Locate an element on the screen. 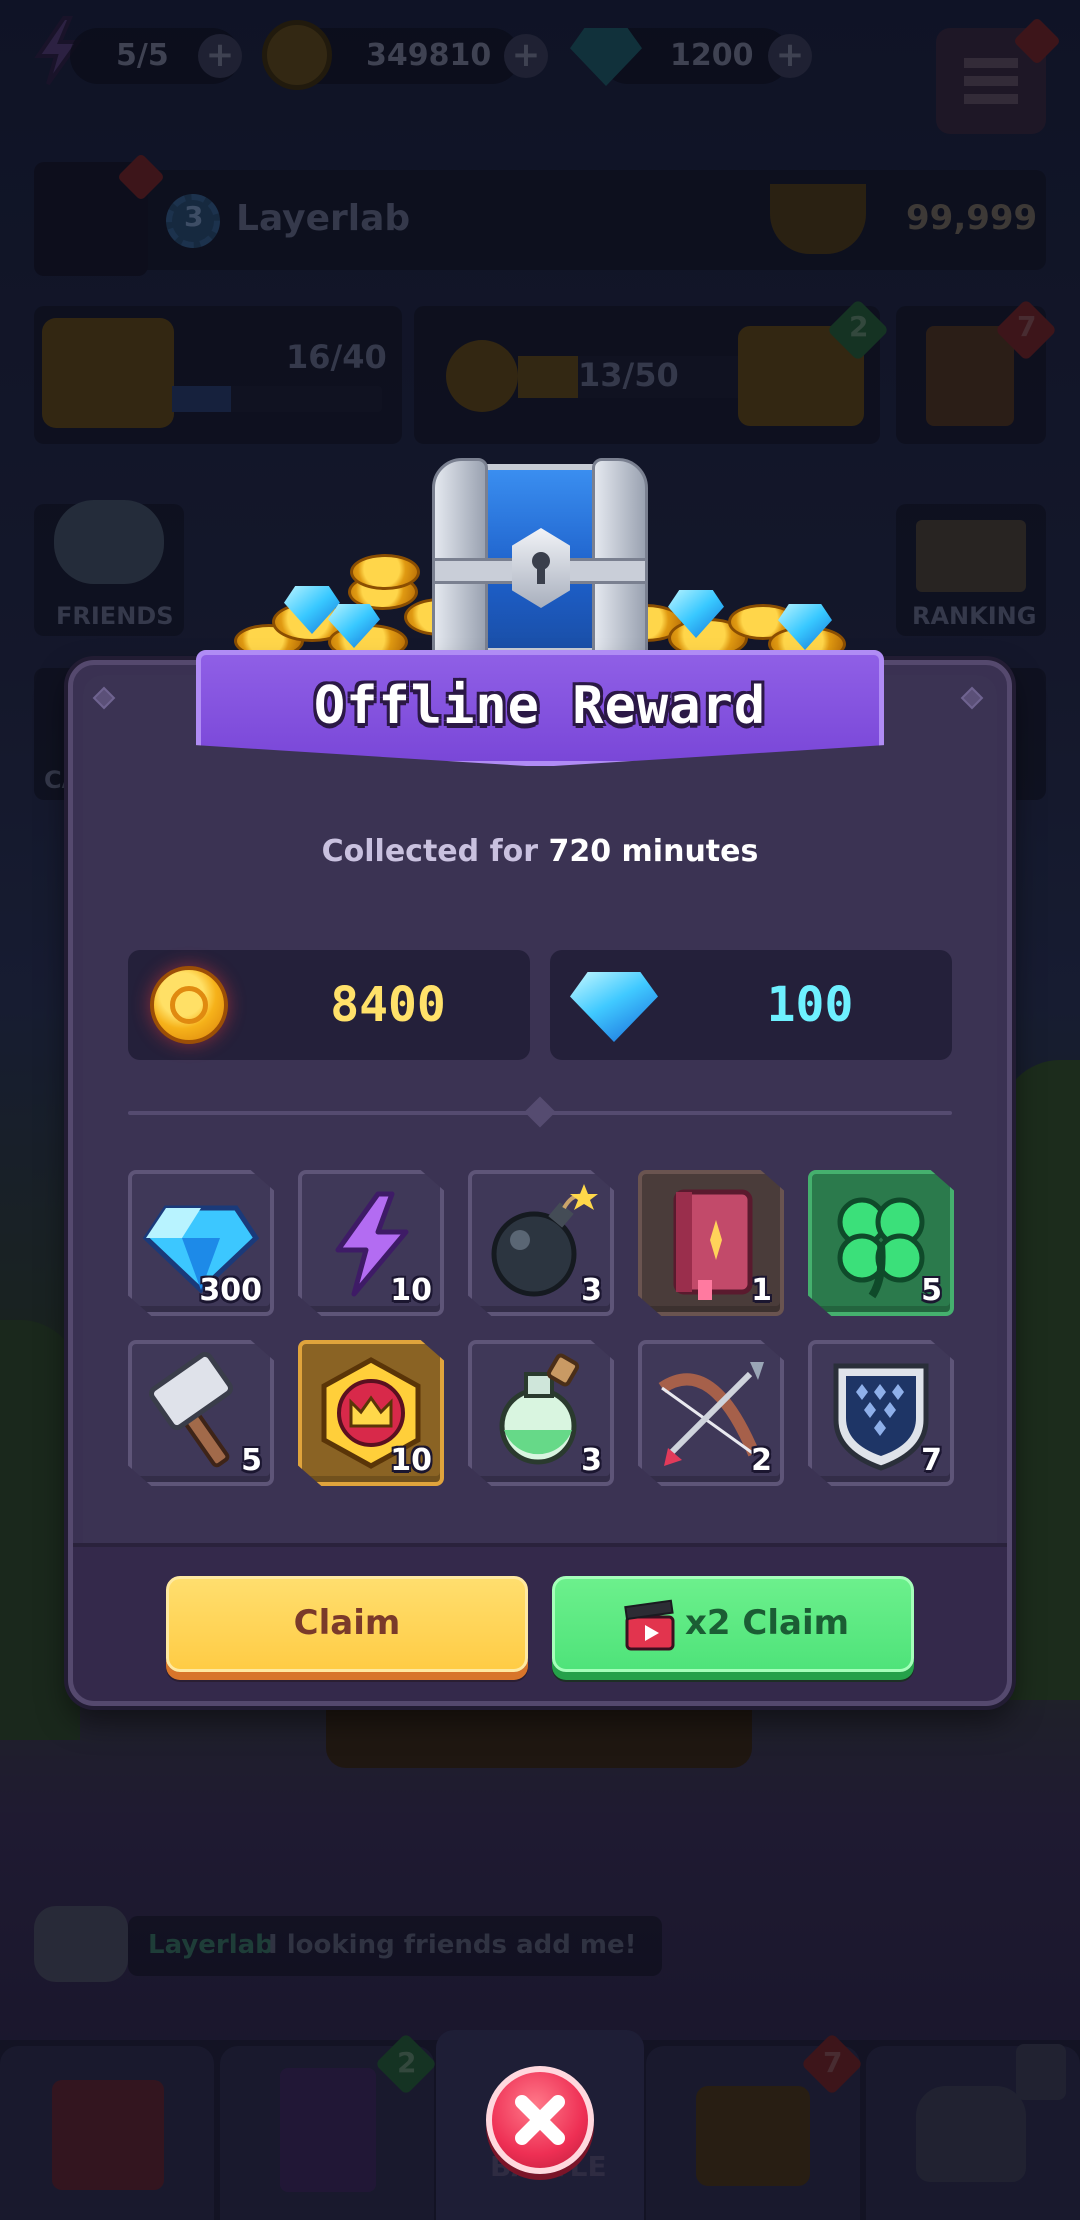 The width and height of the screenshot is (1080, 2220). gem-reward-icon is located at coordinates (614, 1007).